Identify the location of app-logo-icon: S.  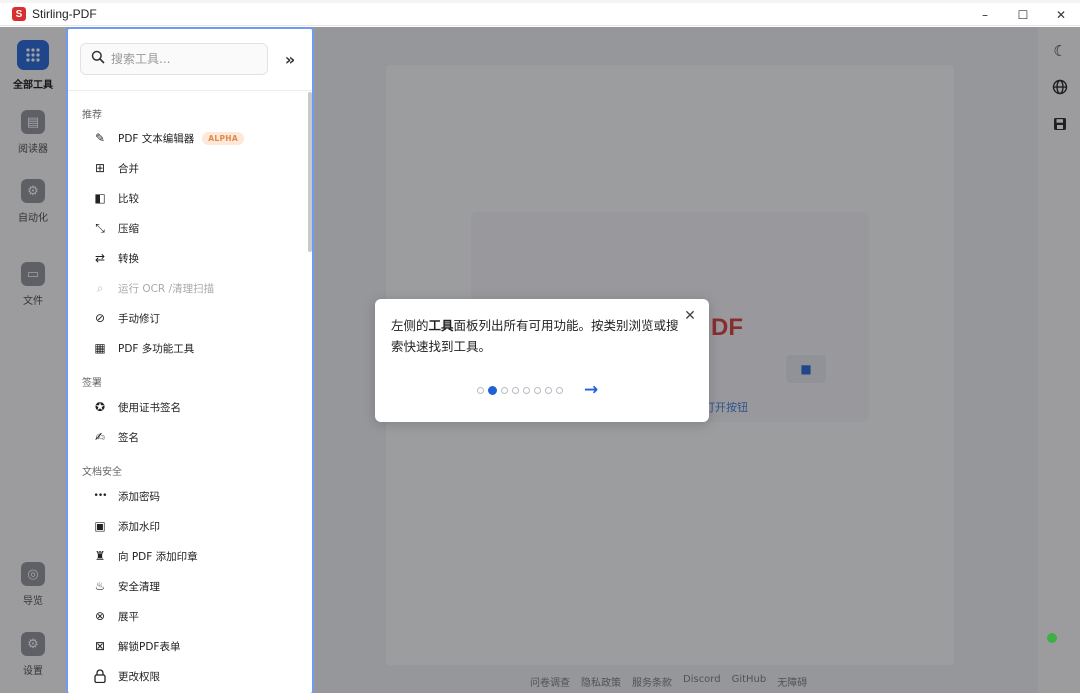
(19, 14).